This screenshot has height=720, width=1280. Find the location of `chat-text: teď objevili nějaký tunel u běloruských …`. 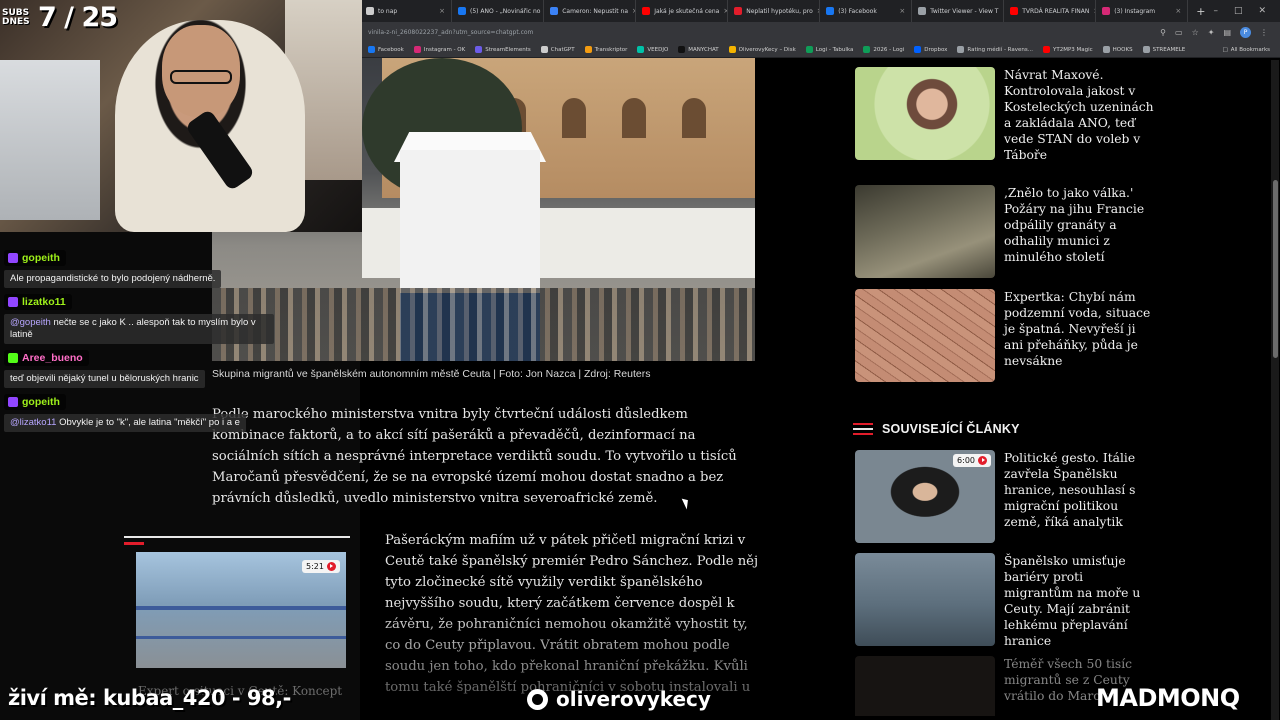

chat-text: teď objevili nějaký tunel u běloruských … is located at coordinates (104, 379).